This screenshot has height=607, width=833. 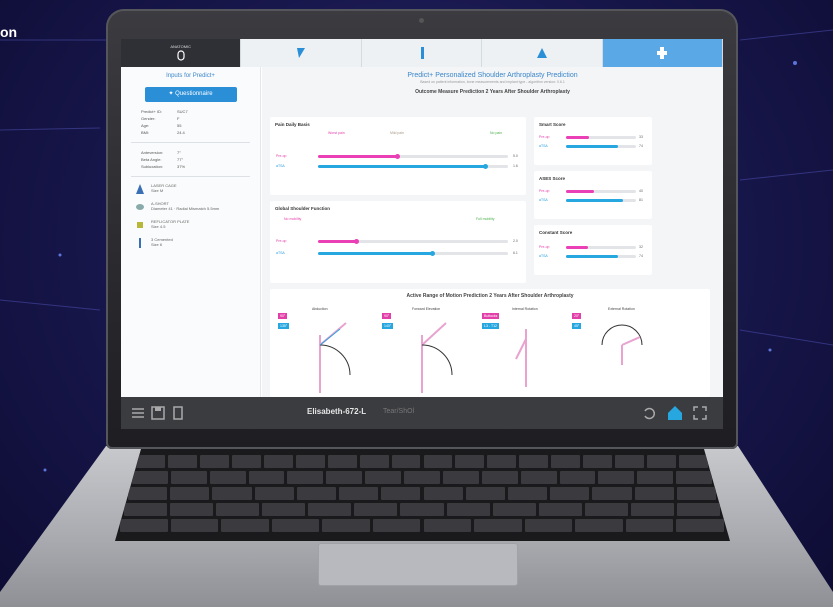 What do you see at coordinates (601, 146) in the screenshot?
I see `smart-post-bar` at bounding box center [601, 146].